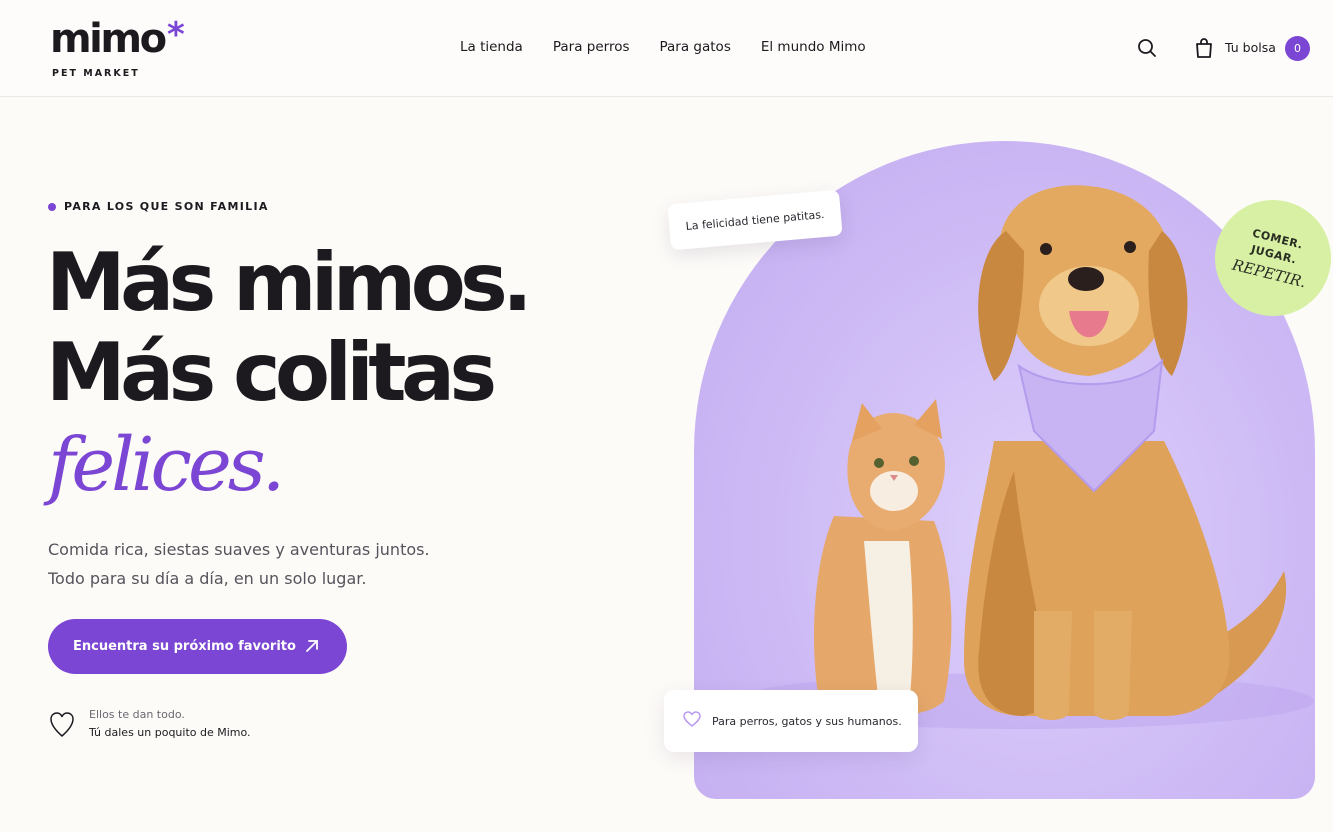 The image size is (1333, 832). I want to click on logo-tagline: PET MARKET, so click(96, 73).